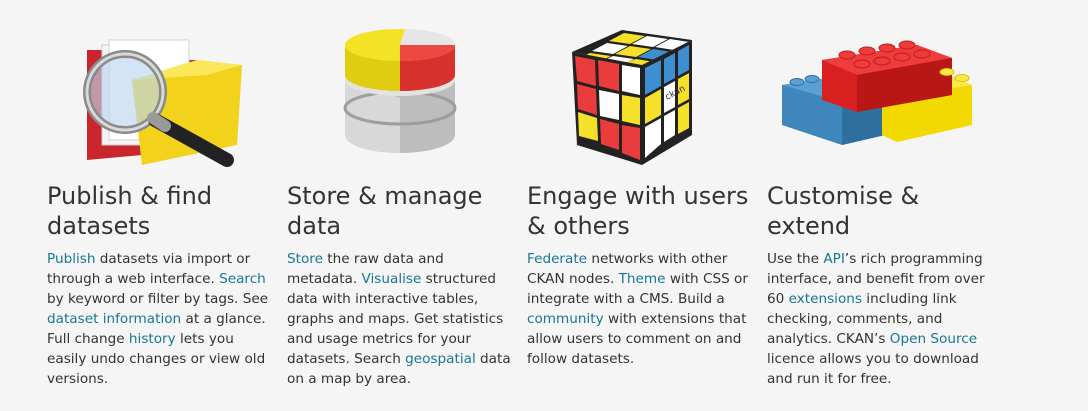 This screenshot has height=411, width=1088. What do you see at coordinates (71, 259) in the screenshot?
I see `feature-link: Publish` at bounding box center [71, 259].